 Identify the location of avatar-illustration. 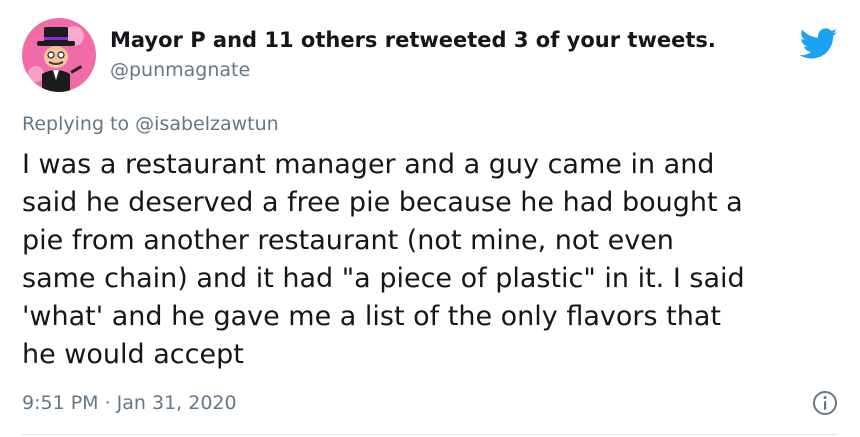
(59, 55).